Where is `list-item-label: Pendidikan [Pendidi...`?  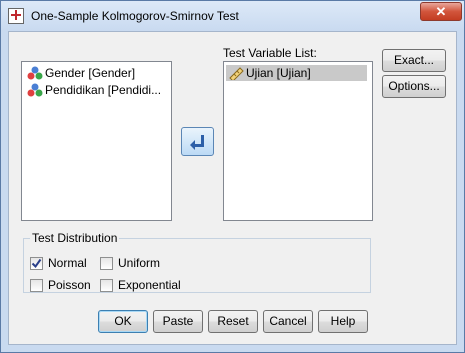
list-item-label: Pendidikan [Pendidi... is located at coordinates (103, 90).